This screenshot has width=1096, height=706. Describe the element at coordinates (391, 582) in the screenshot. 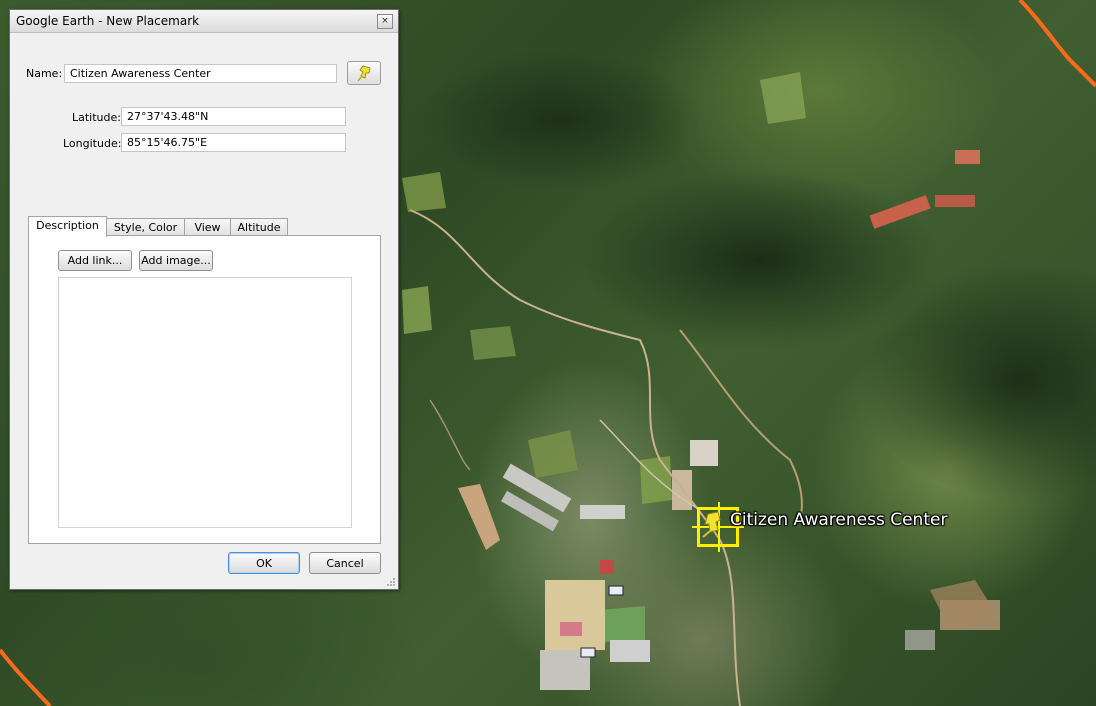

I see `resize-grip-icon` at that location.